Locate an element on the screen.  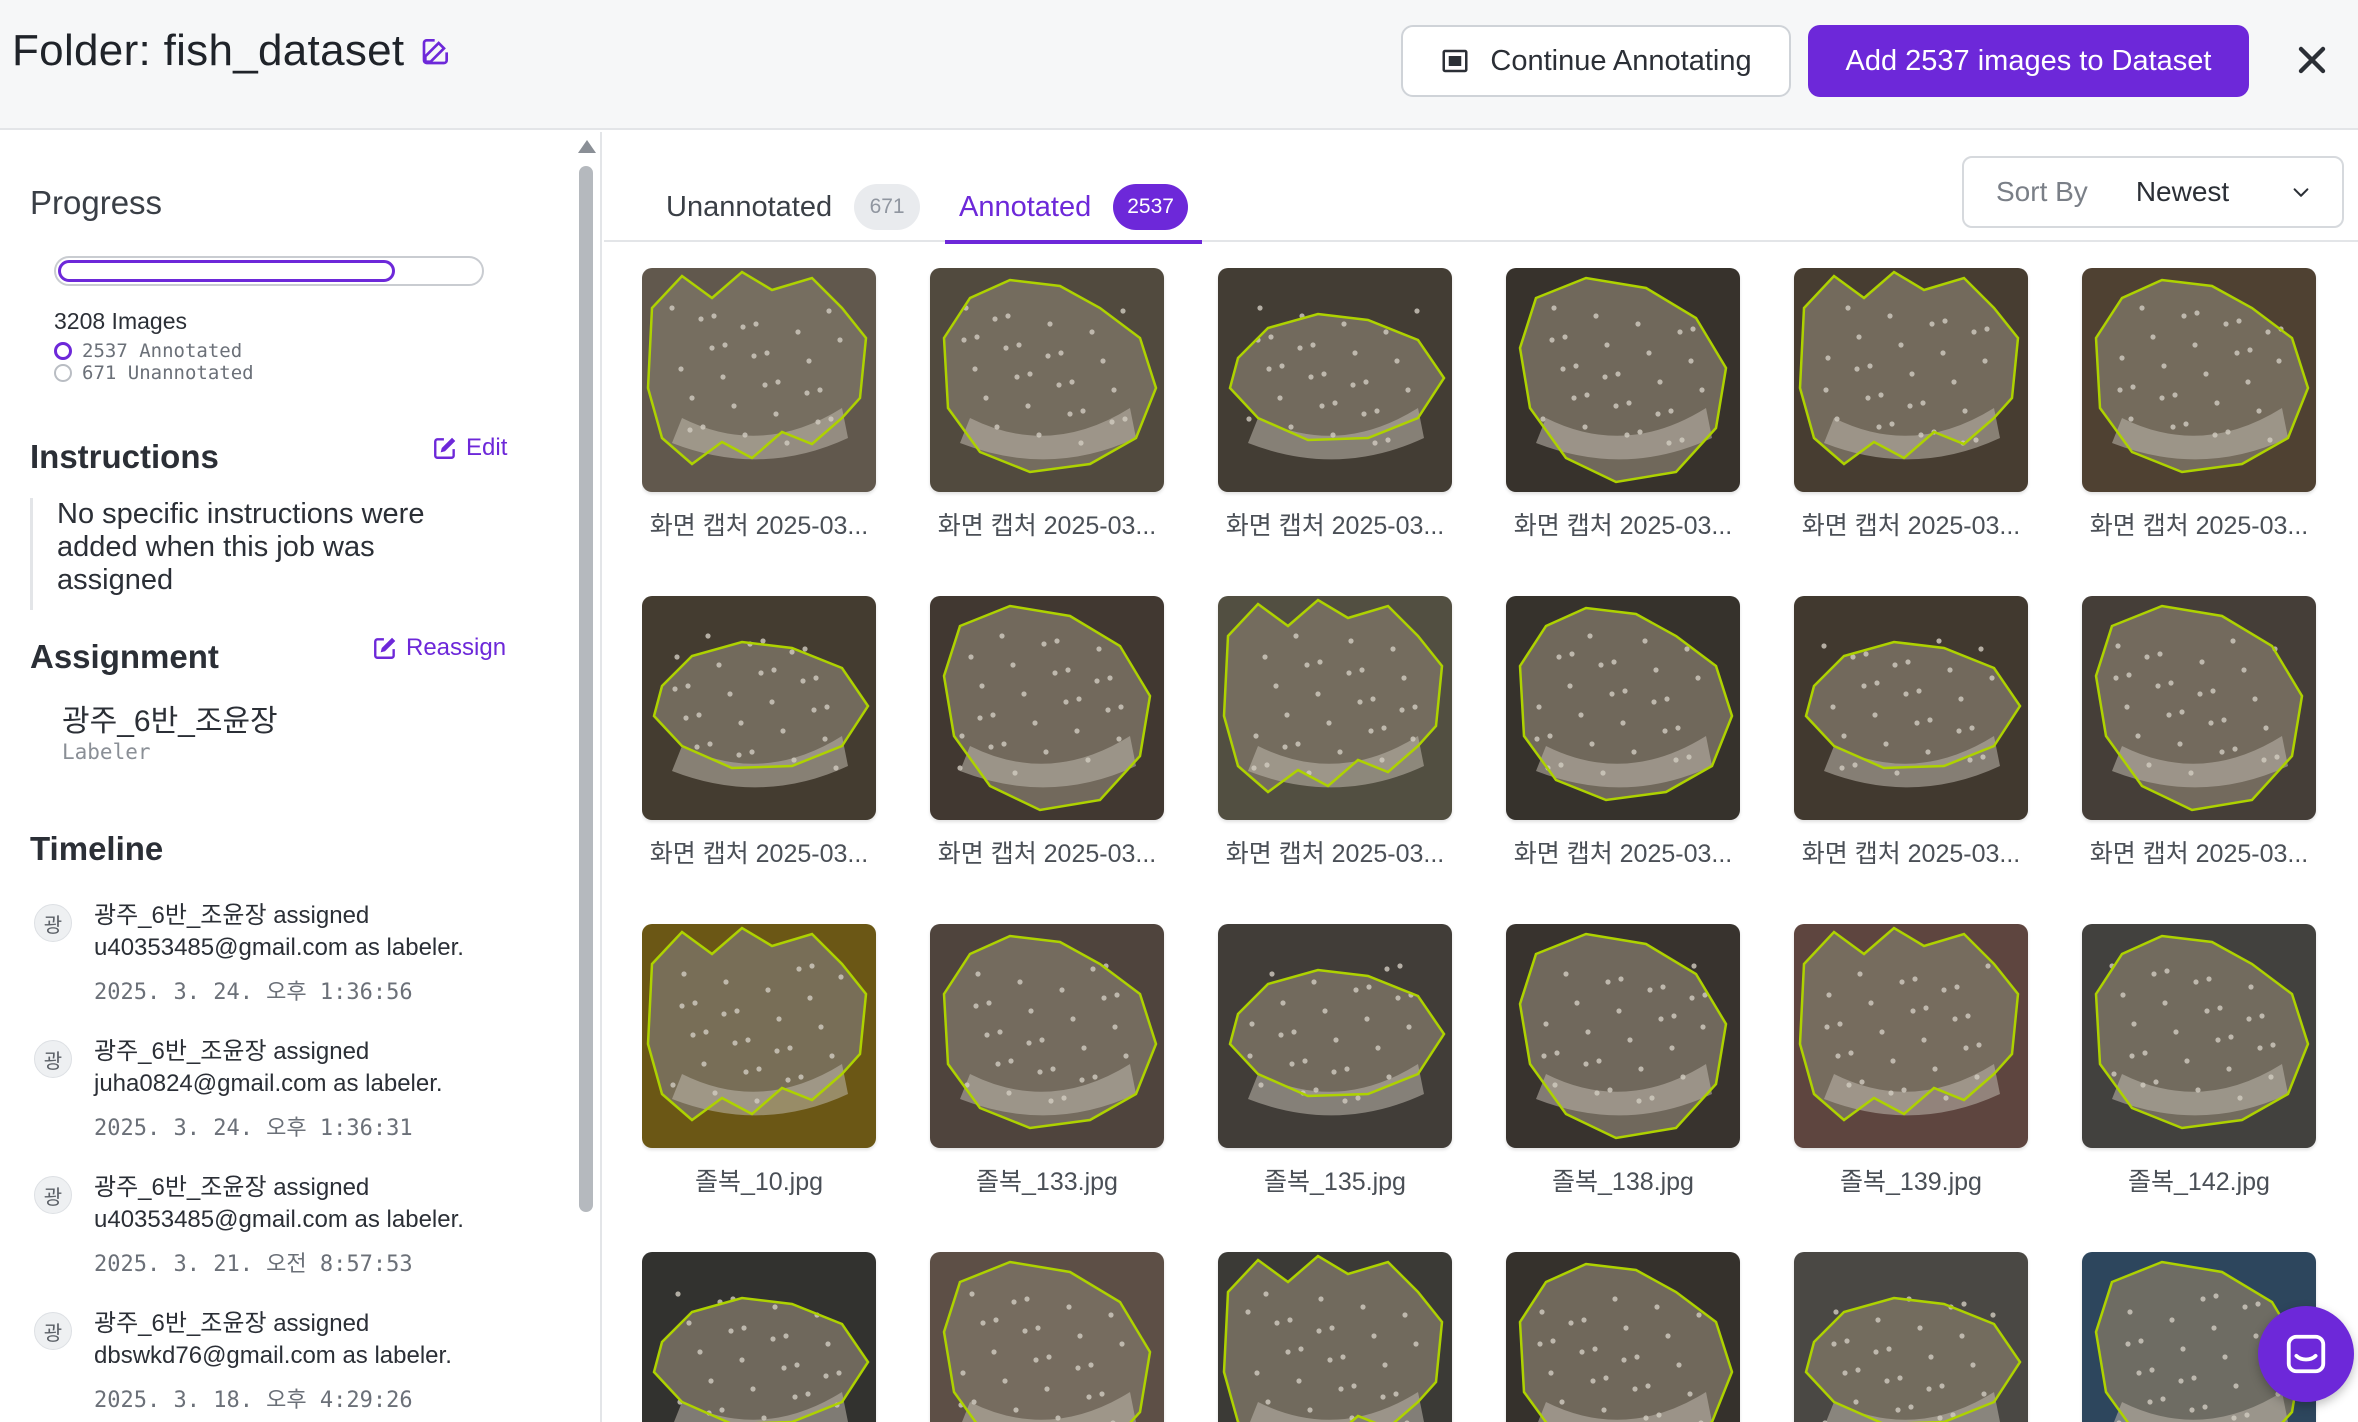
timeline-line1: 광주_6반_조윤장 assigned is located at coordinates (232, 915).